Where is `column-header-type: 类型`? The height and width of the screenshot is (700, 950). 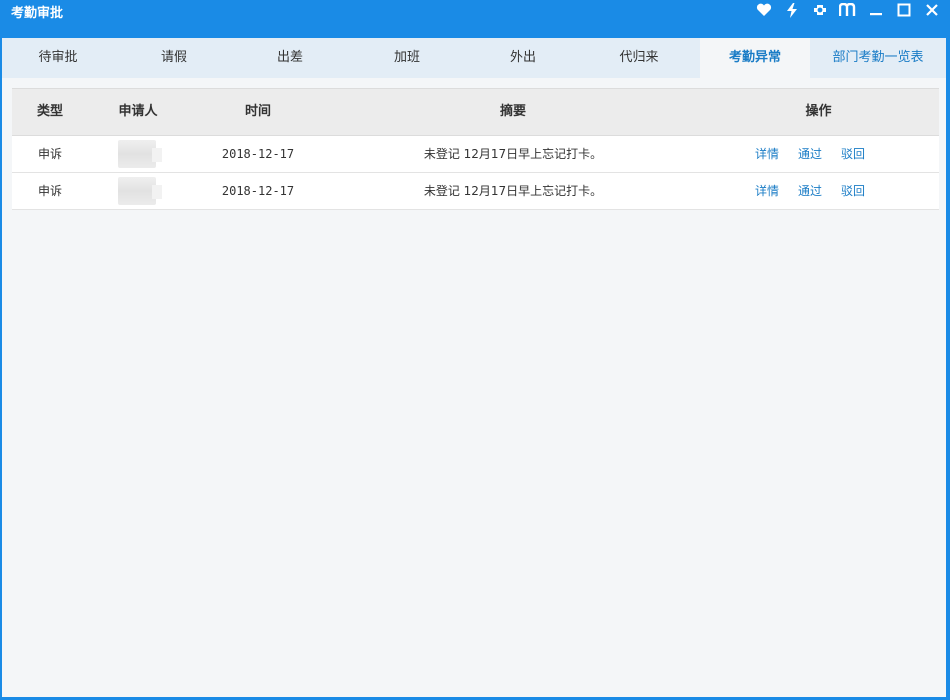 column-header-type: 类型 is located at coordinates (49, 111).